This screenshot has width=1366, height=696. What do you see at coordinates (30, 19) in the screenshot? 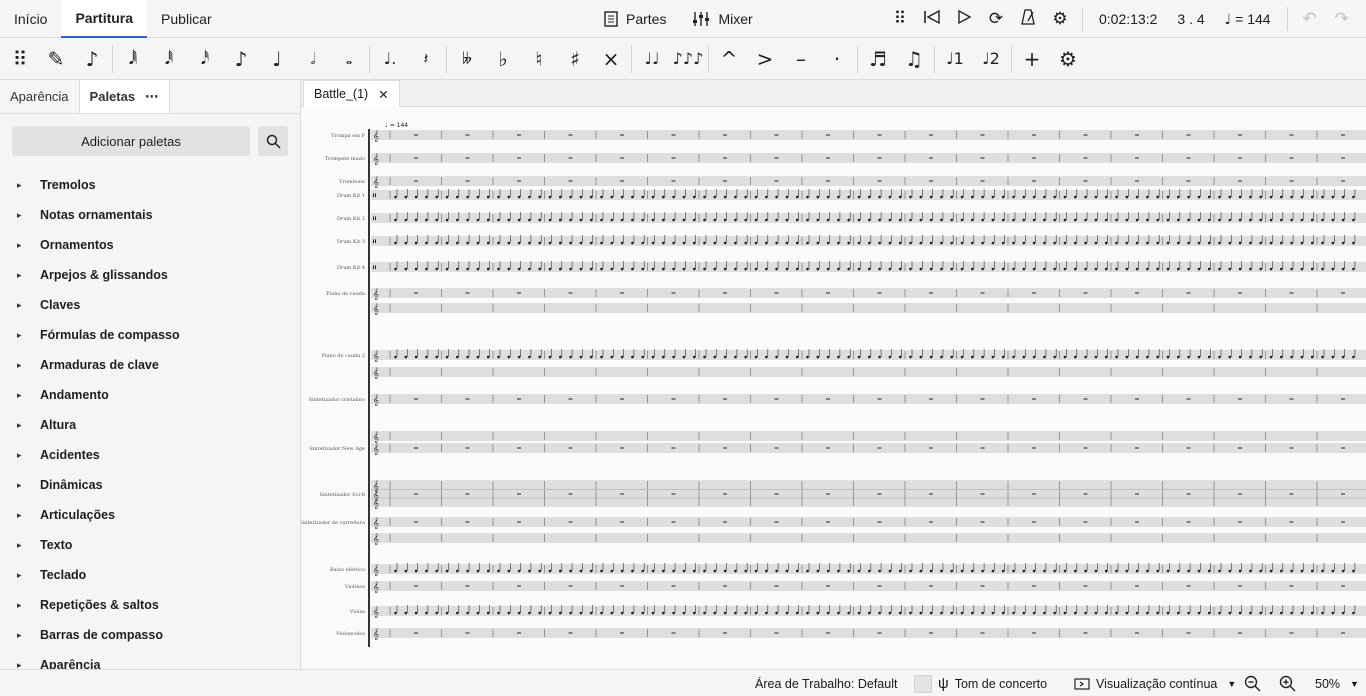
I see `tab-inicio: Início` at bounding box center [30, 19].